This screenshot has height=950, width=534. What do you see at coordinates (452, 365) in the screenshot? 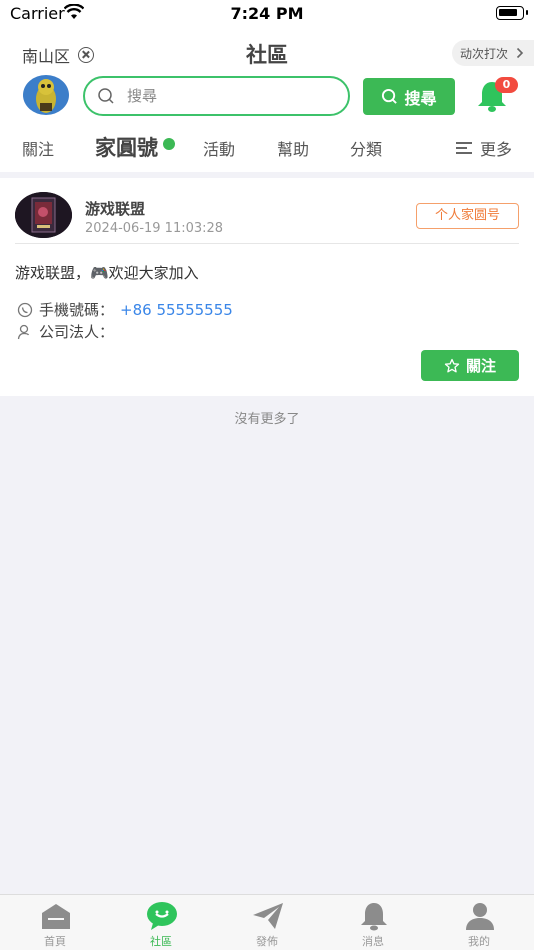
I see `star-icon` at bounding box center [452, 365].